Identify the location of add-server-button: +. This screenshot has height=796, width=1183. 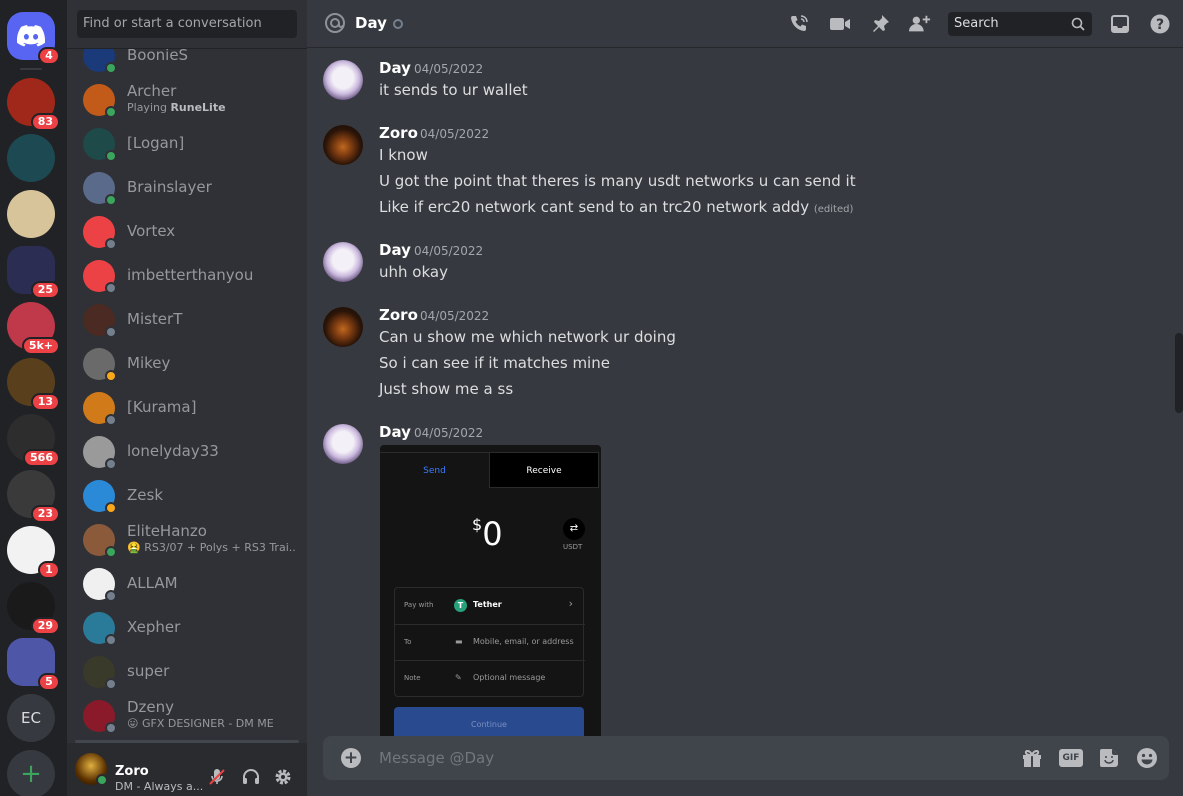
(31, 773).